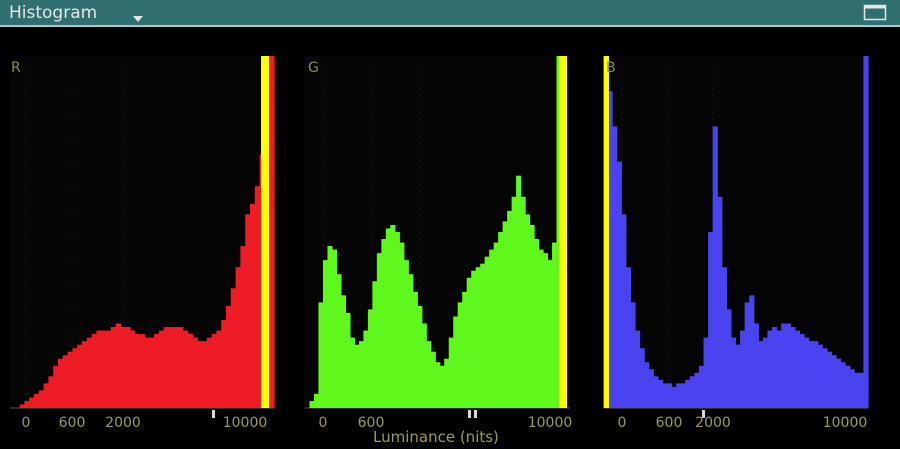  Describe the element at coordinates (138, 15) in the screenshot. I see `caret-down-icon` at that location.